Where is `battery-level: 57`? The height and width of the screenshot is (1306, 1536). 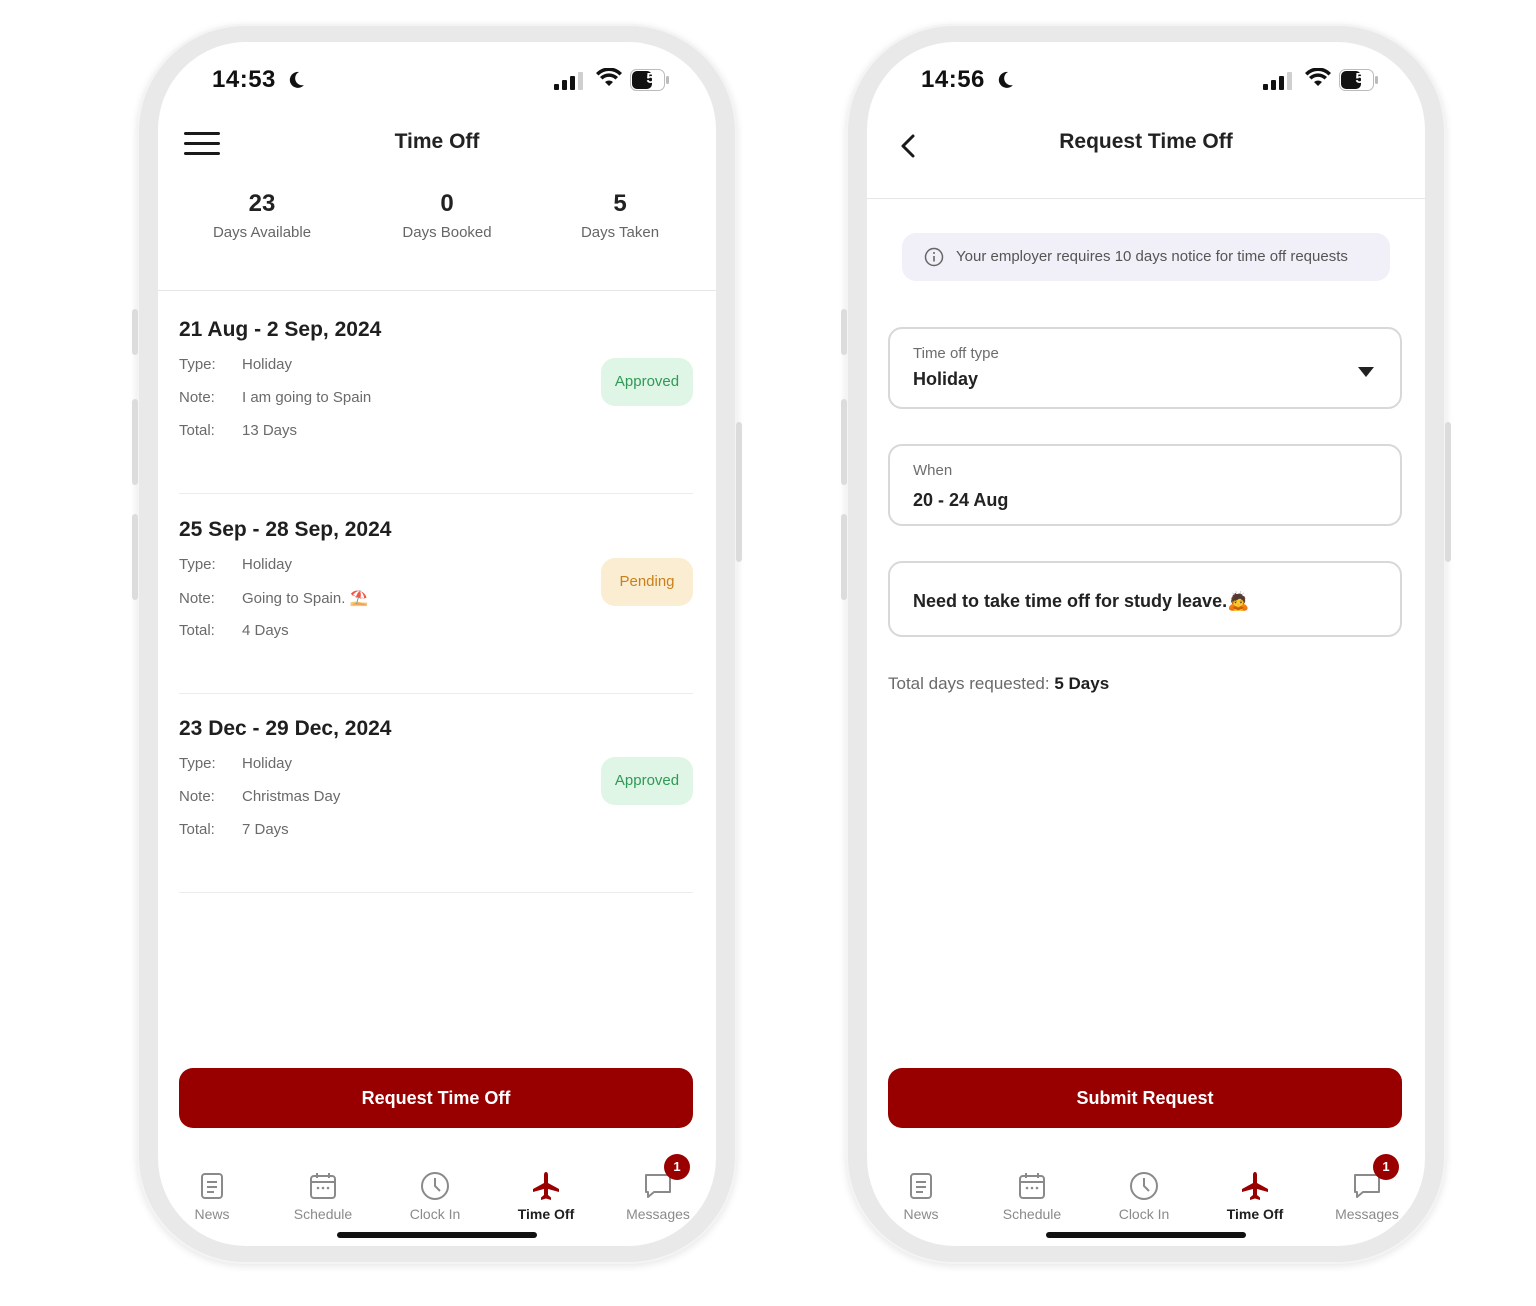
battery-level: 57 is located at coordinates (1363, 78).